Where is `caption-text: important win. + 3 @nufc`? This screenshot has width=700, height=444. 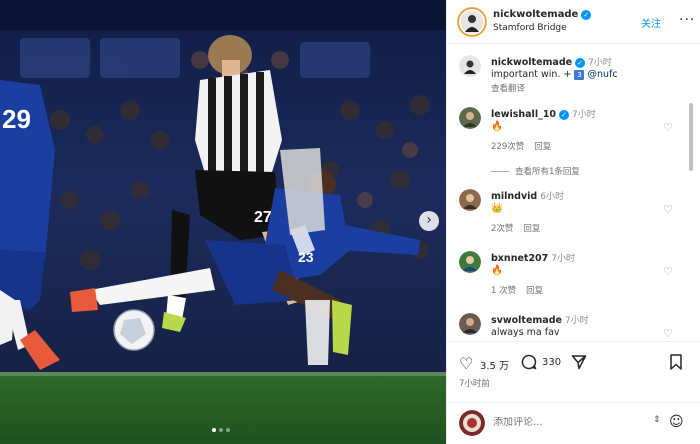 caption-text: important win. + 3 @nufc is located at coordinates (554, 74).